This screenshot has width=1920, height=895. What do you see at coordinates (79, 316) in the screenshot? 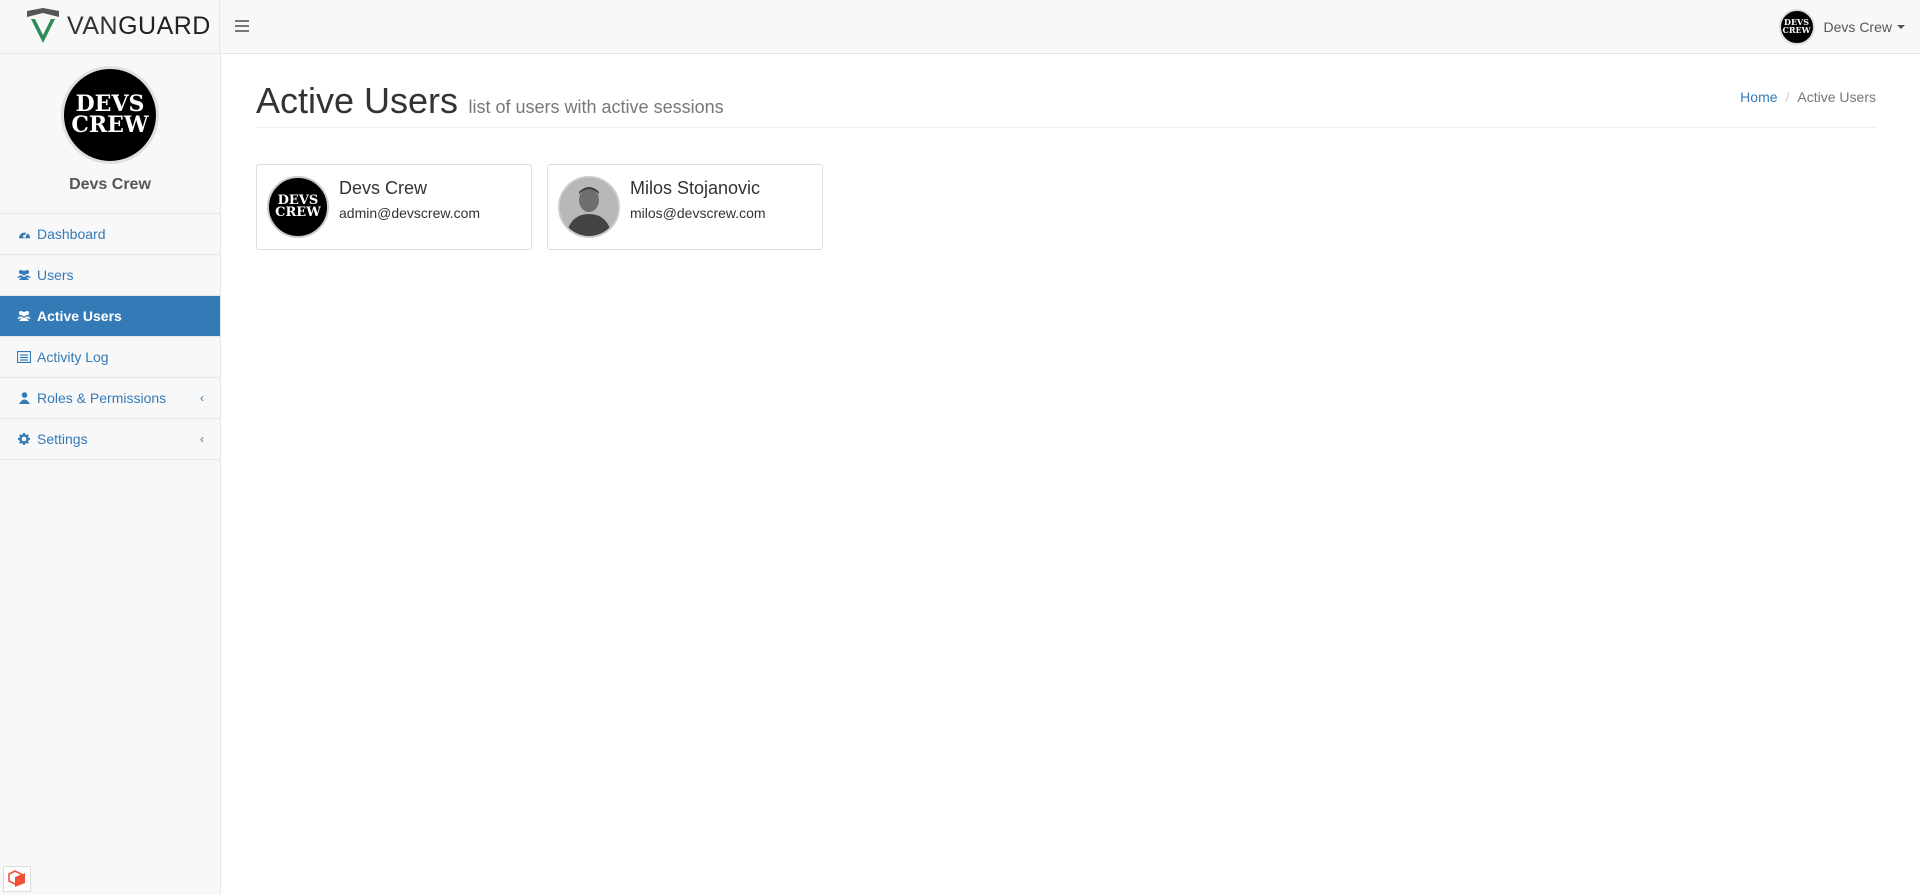
I see `sidebar-item-label: Active Users` at bounding box center [79, 316].